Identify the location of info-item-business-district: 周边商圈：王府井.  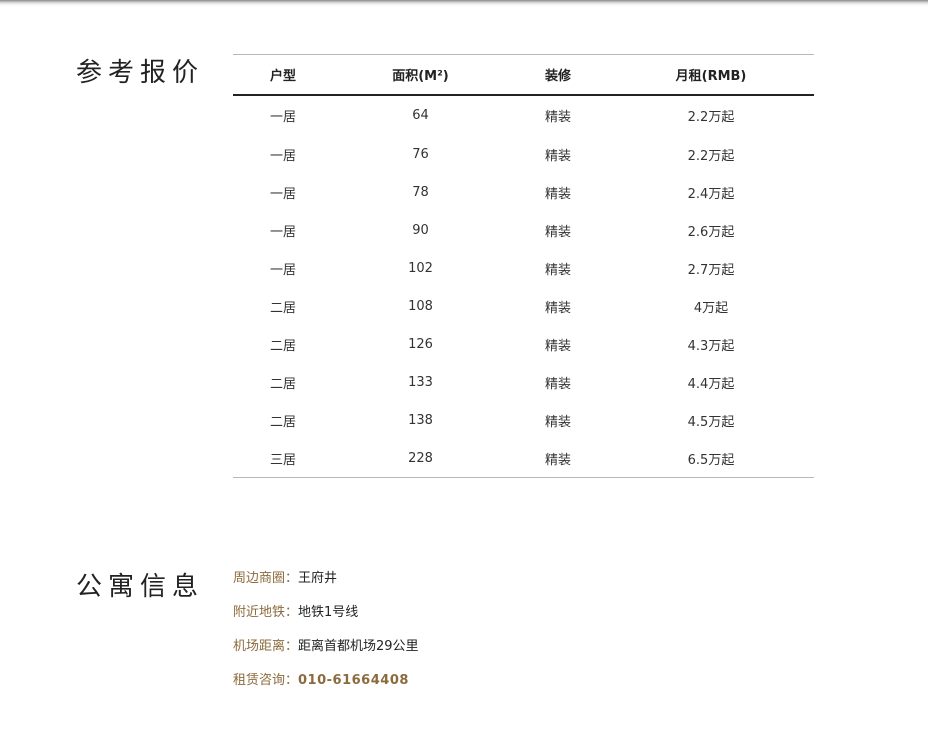
(326, 585).